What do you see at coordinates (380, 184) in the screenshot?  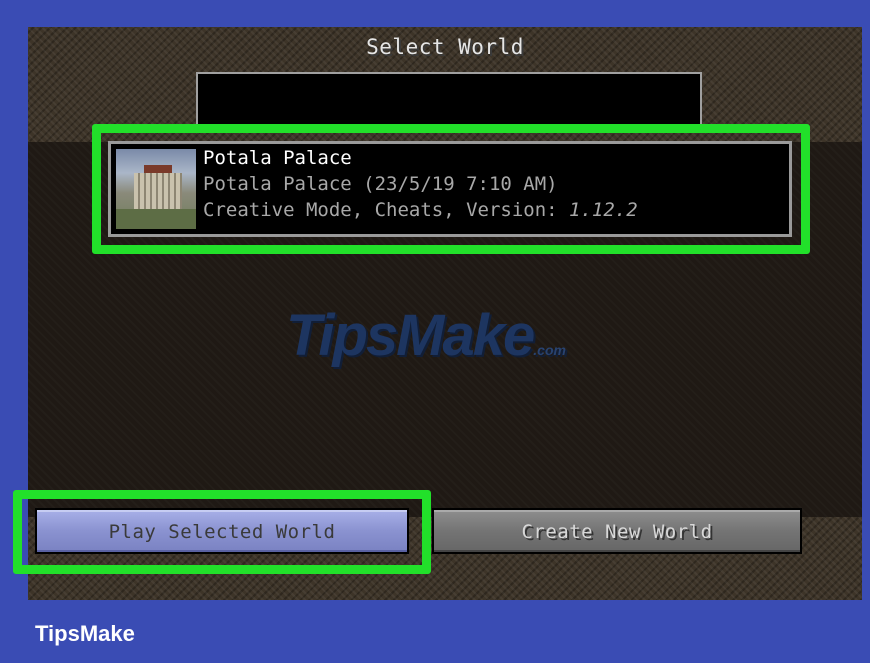 I see `world-subtitle: Potala Palace (23/5/19 7:10 AM)` at bounding box center [380, 184].